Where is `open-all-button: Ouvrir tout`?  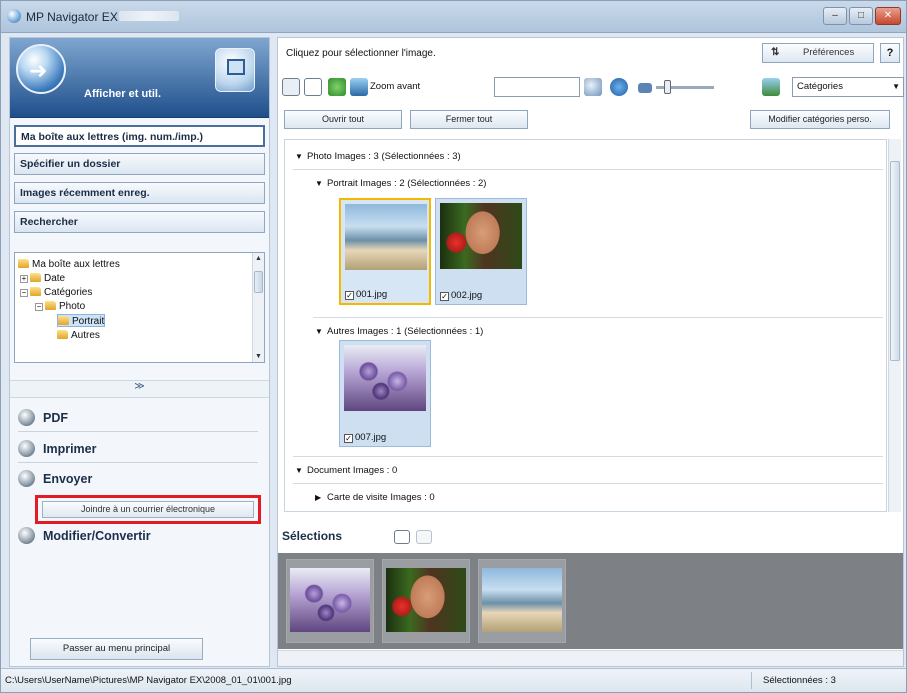 open-all-button: Ouvrir tout is located at coordinates (343, 119).